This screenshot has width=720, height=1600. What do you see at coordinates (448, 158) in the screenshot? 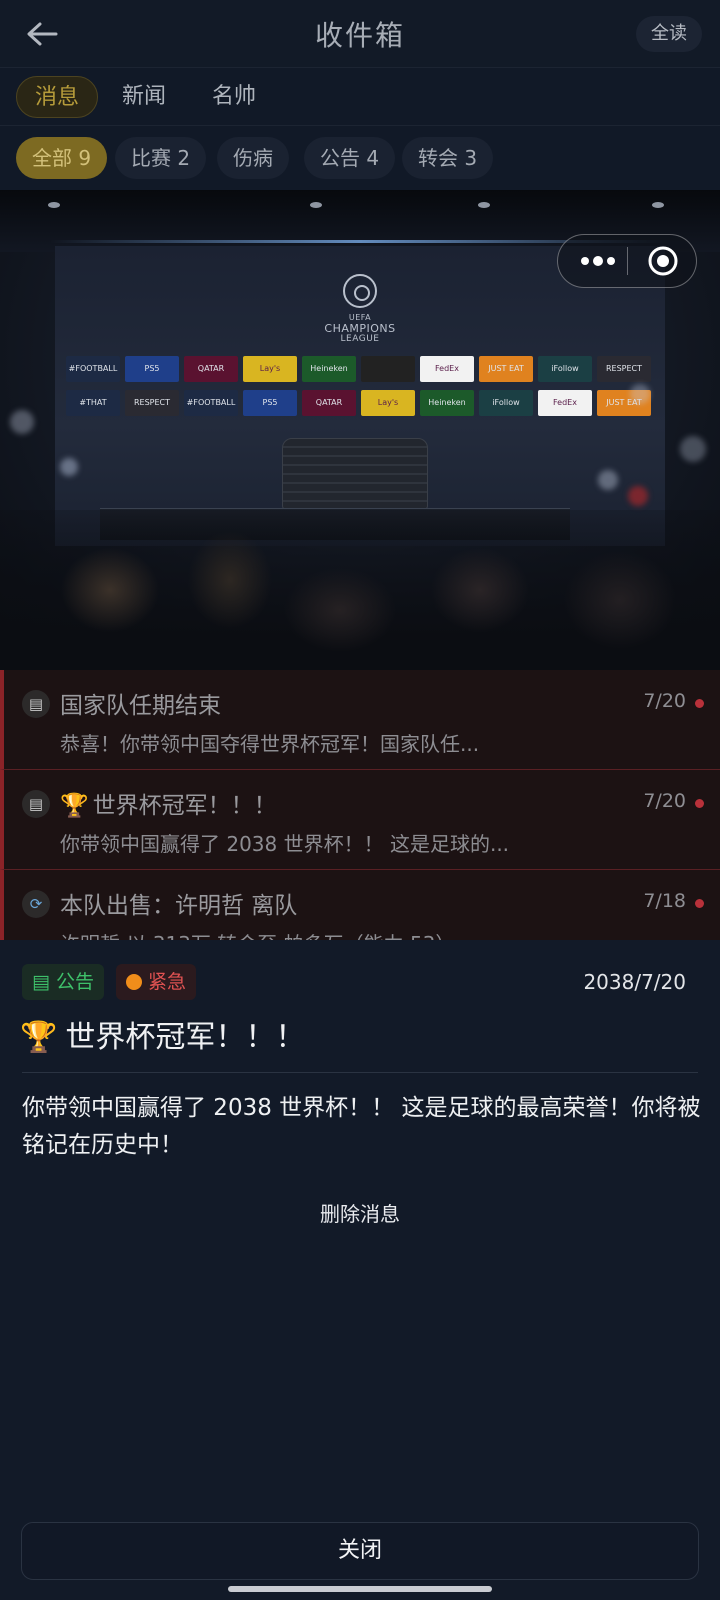
I see `filter-transfers: 转会 3` at bounding box center [448, 158].